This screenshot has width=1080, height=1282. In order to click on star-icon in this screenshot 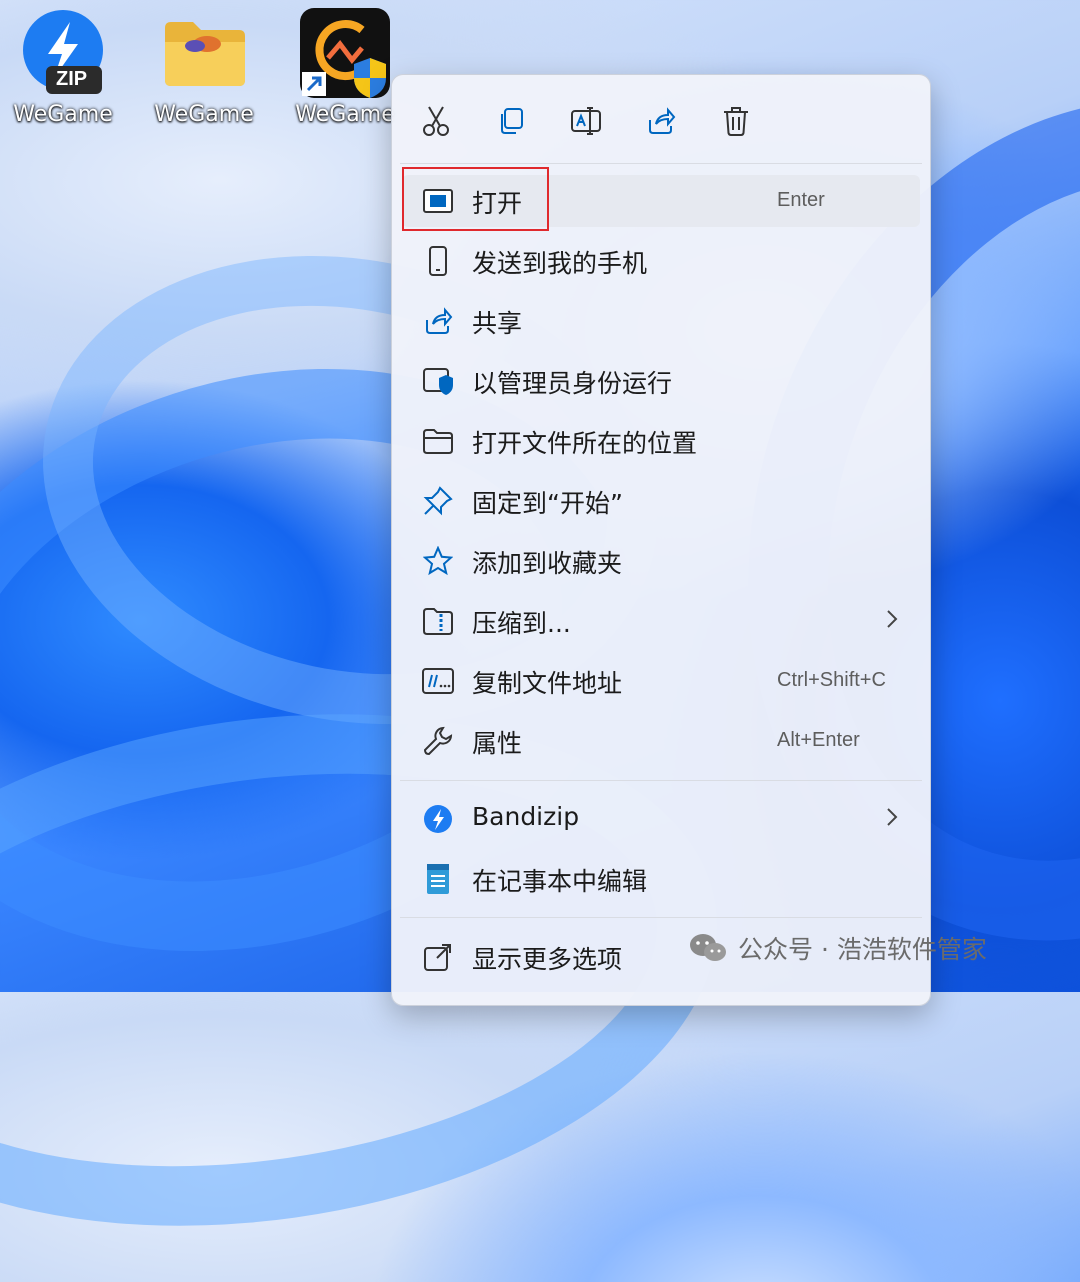, I will do `click(438, 561)`.